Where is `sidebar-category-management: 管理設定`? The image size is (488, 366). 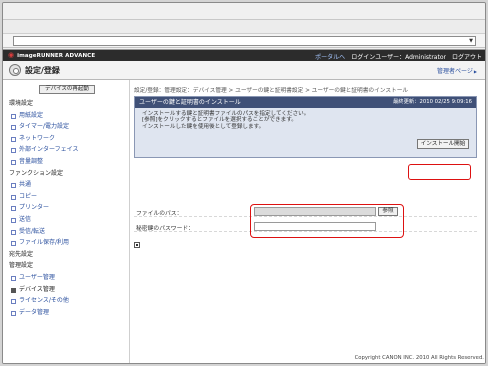
sidebar-category-management: 管理設定 is located at coordinates (66, 266).